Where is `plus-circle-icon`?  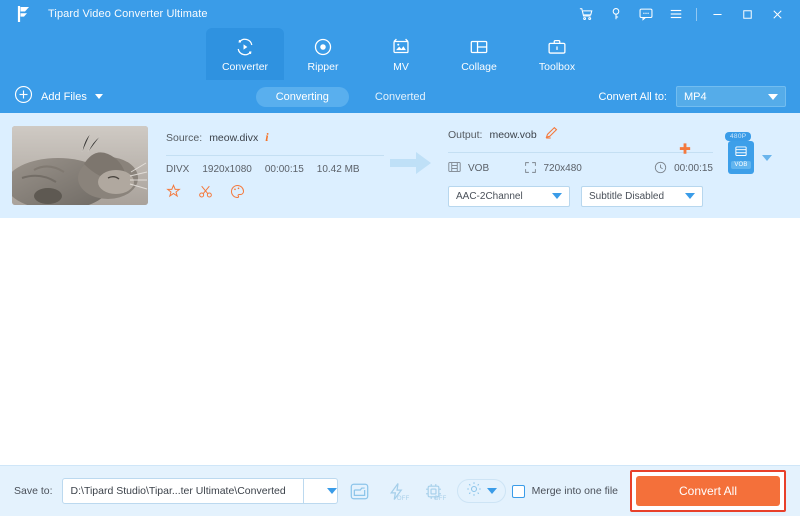
plus-circle-icon is located at coordinates (23, 97).